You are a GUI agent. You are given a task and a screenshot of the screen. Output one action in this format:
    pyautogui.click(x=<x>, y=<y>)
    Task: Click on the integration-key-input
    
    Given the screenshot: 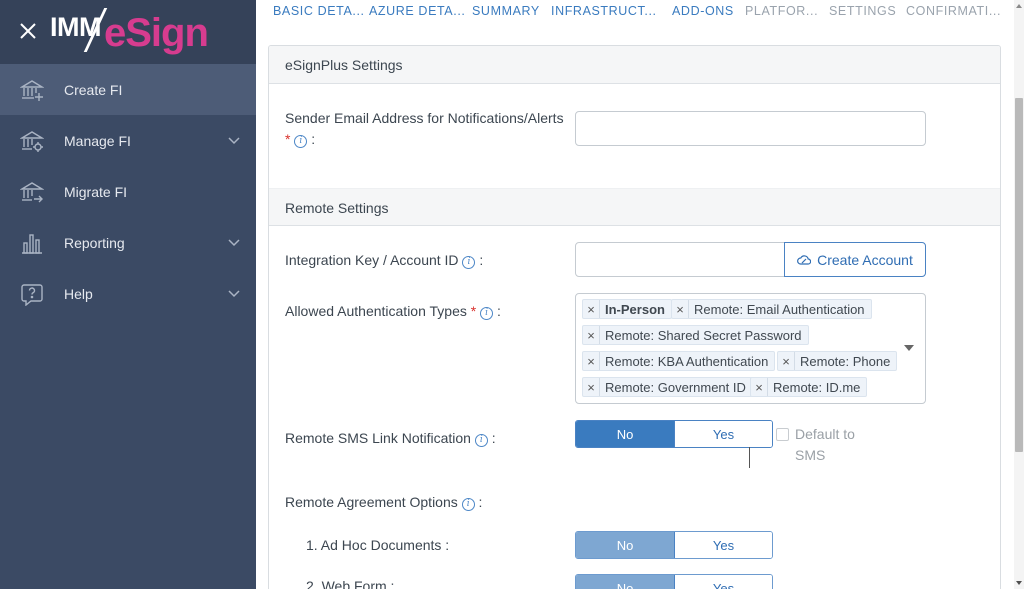 What is the action you would take?
    pyautogui.click(x=680, y=259)
    